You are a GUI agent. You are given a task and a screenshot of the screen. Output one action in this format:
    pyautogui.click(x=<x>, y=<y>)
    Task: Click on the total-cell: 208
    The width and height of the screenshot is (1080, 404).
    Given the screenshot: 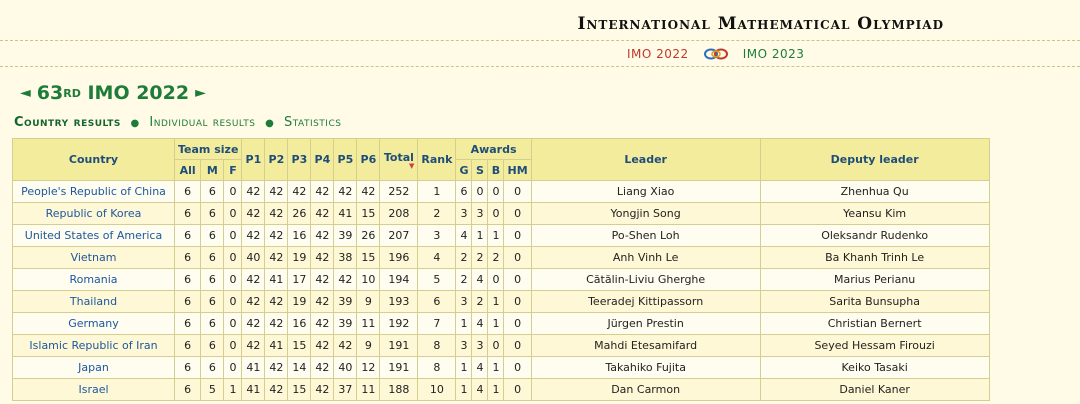 What is the action you would take?
    pyautogui.click(x=399, y=213)
    